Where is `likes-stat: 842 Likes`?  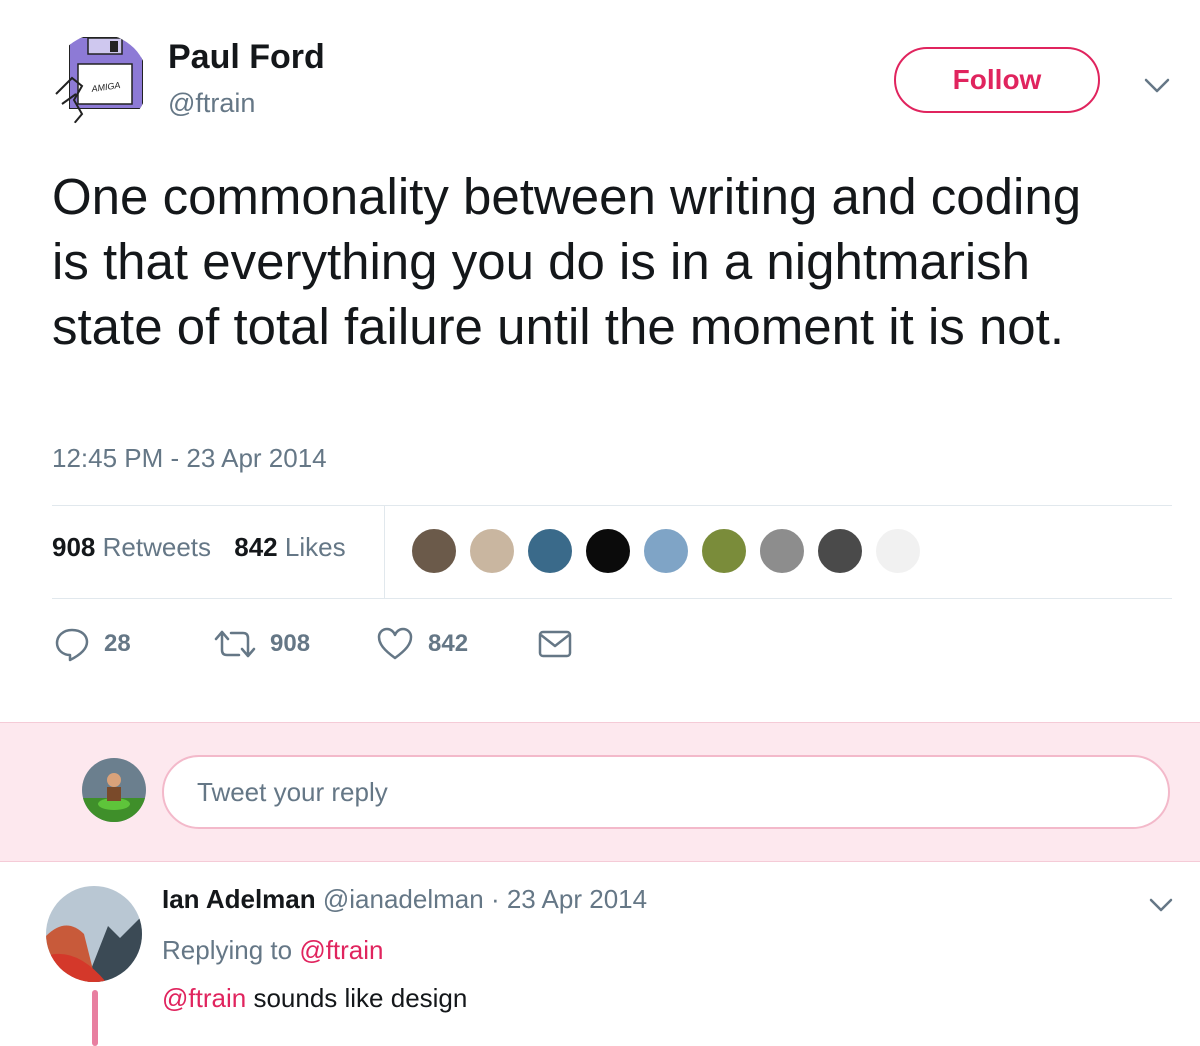 likes-stat: 842 Likes is located at coordinates (289, 547).